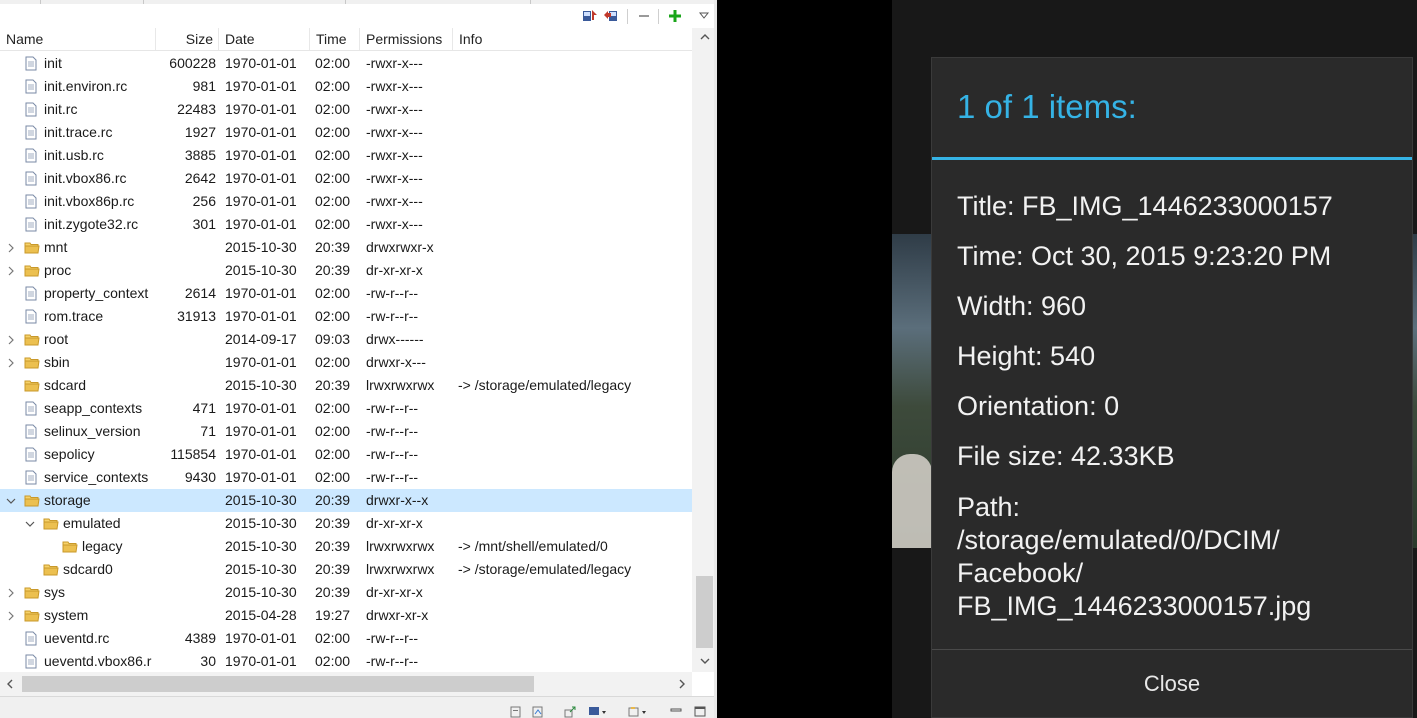 This screenshot has height=718, width=1417. I want to click on dialog-title-divider, so click(1172, 158).